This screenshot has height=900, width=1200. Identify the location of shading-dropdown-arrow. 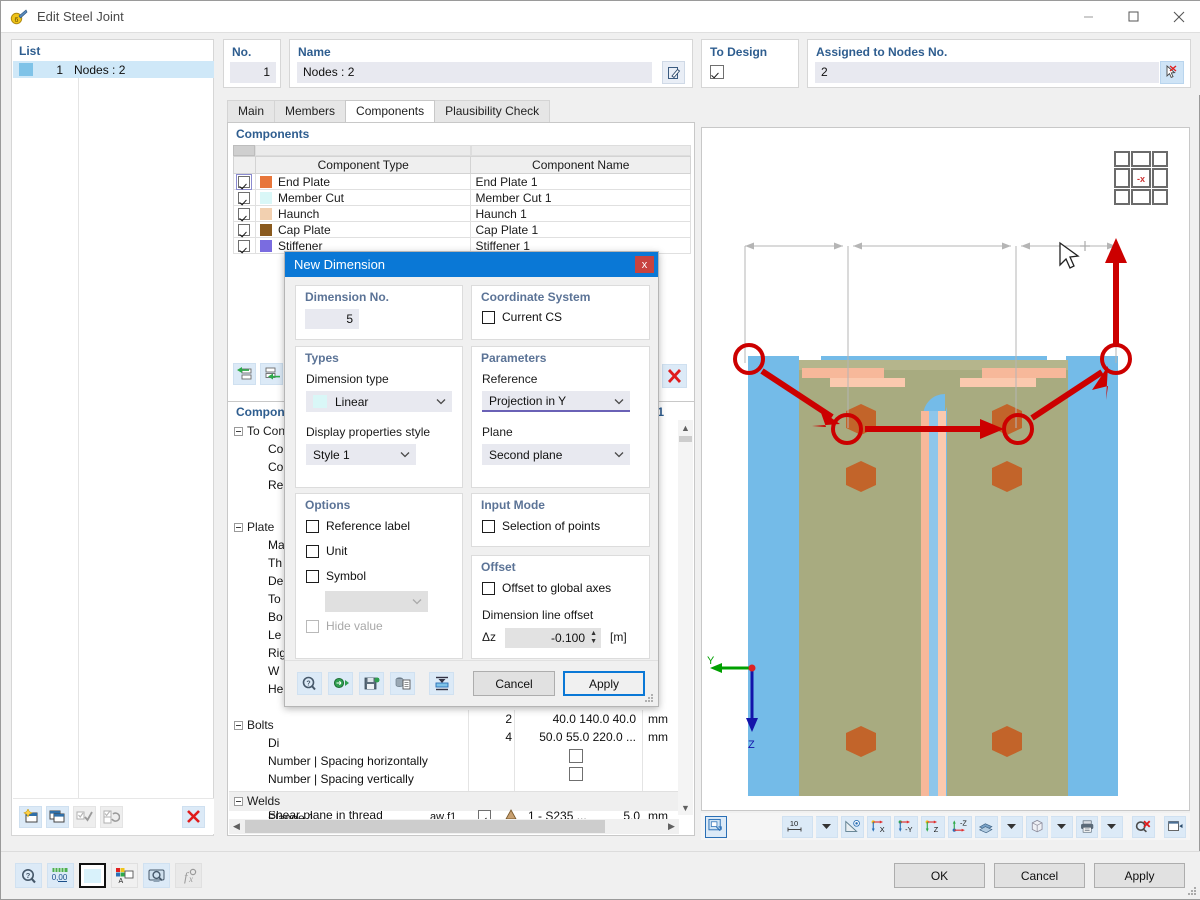
(1011, 826).